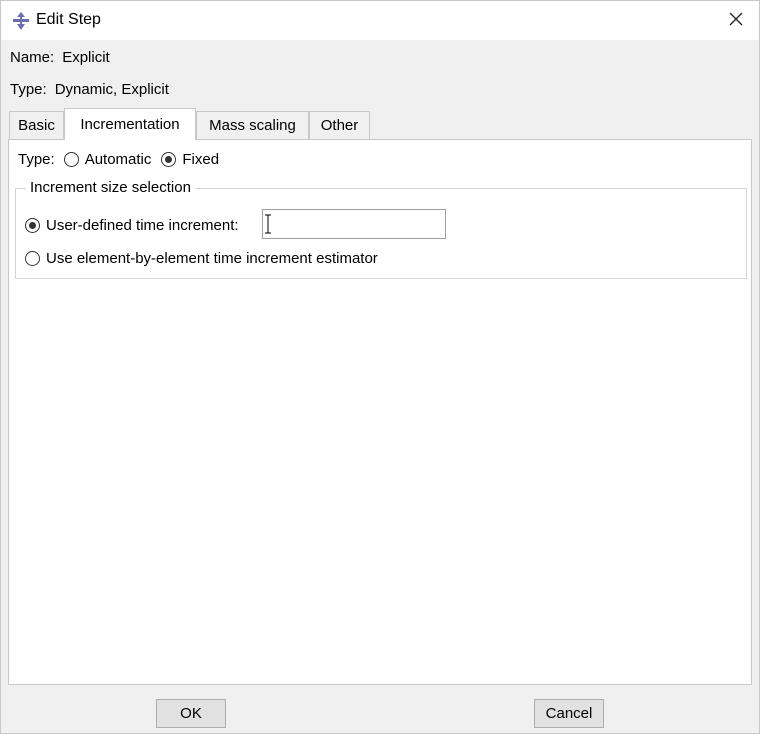  I want to click on increment-type-row: Type: Automatic Fixed, so click(123, 159).